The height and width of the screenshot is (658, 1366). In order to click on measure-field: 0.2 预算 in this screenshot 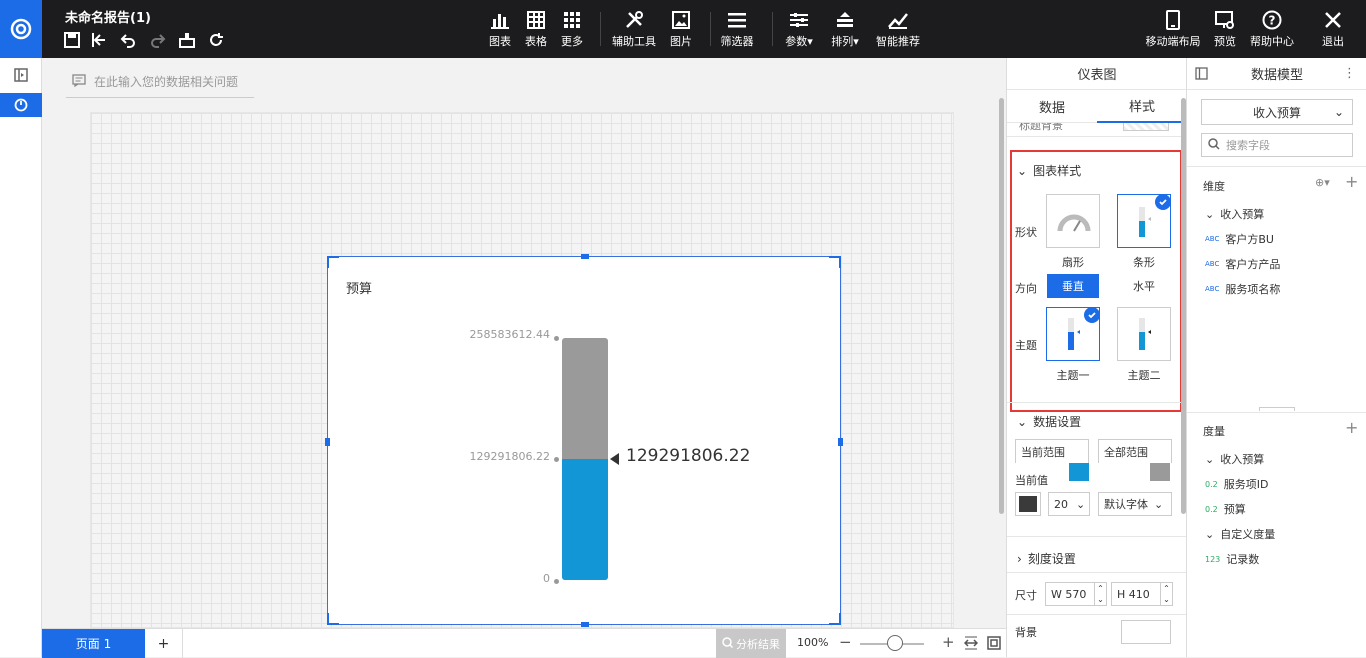, I will do `click(1225, 509)`.